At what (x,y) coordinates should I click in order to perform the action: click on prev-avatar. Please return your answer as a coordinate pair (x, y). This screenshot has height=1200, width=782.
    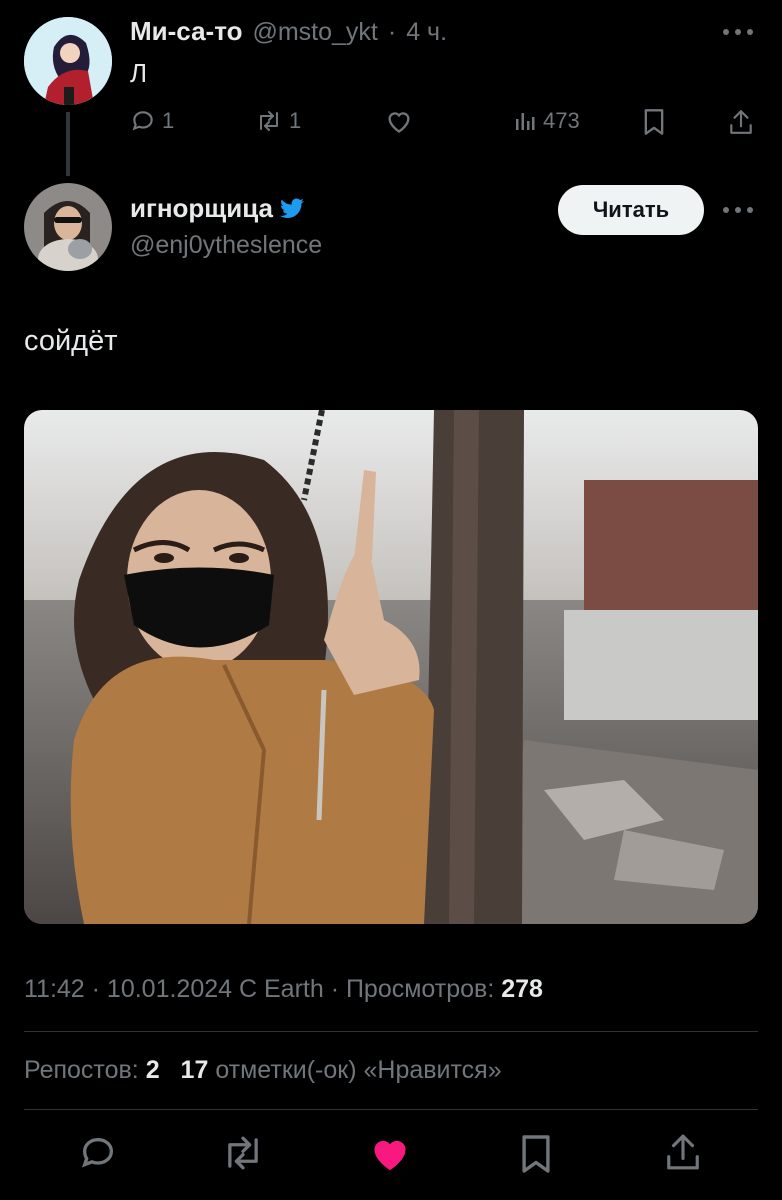
    Looking at the image, I should click on (68, 61).